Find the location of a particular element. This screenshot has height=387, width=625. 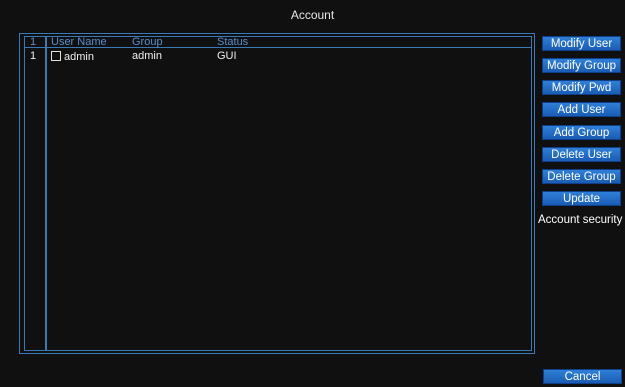

table-header: 1 User Name Group Status is located at coordinates (278, 42).